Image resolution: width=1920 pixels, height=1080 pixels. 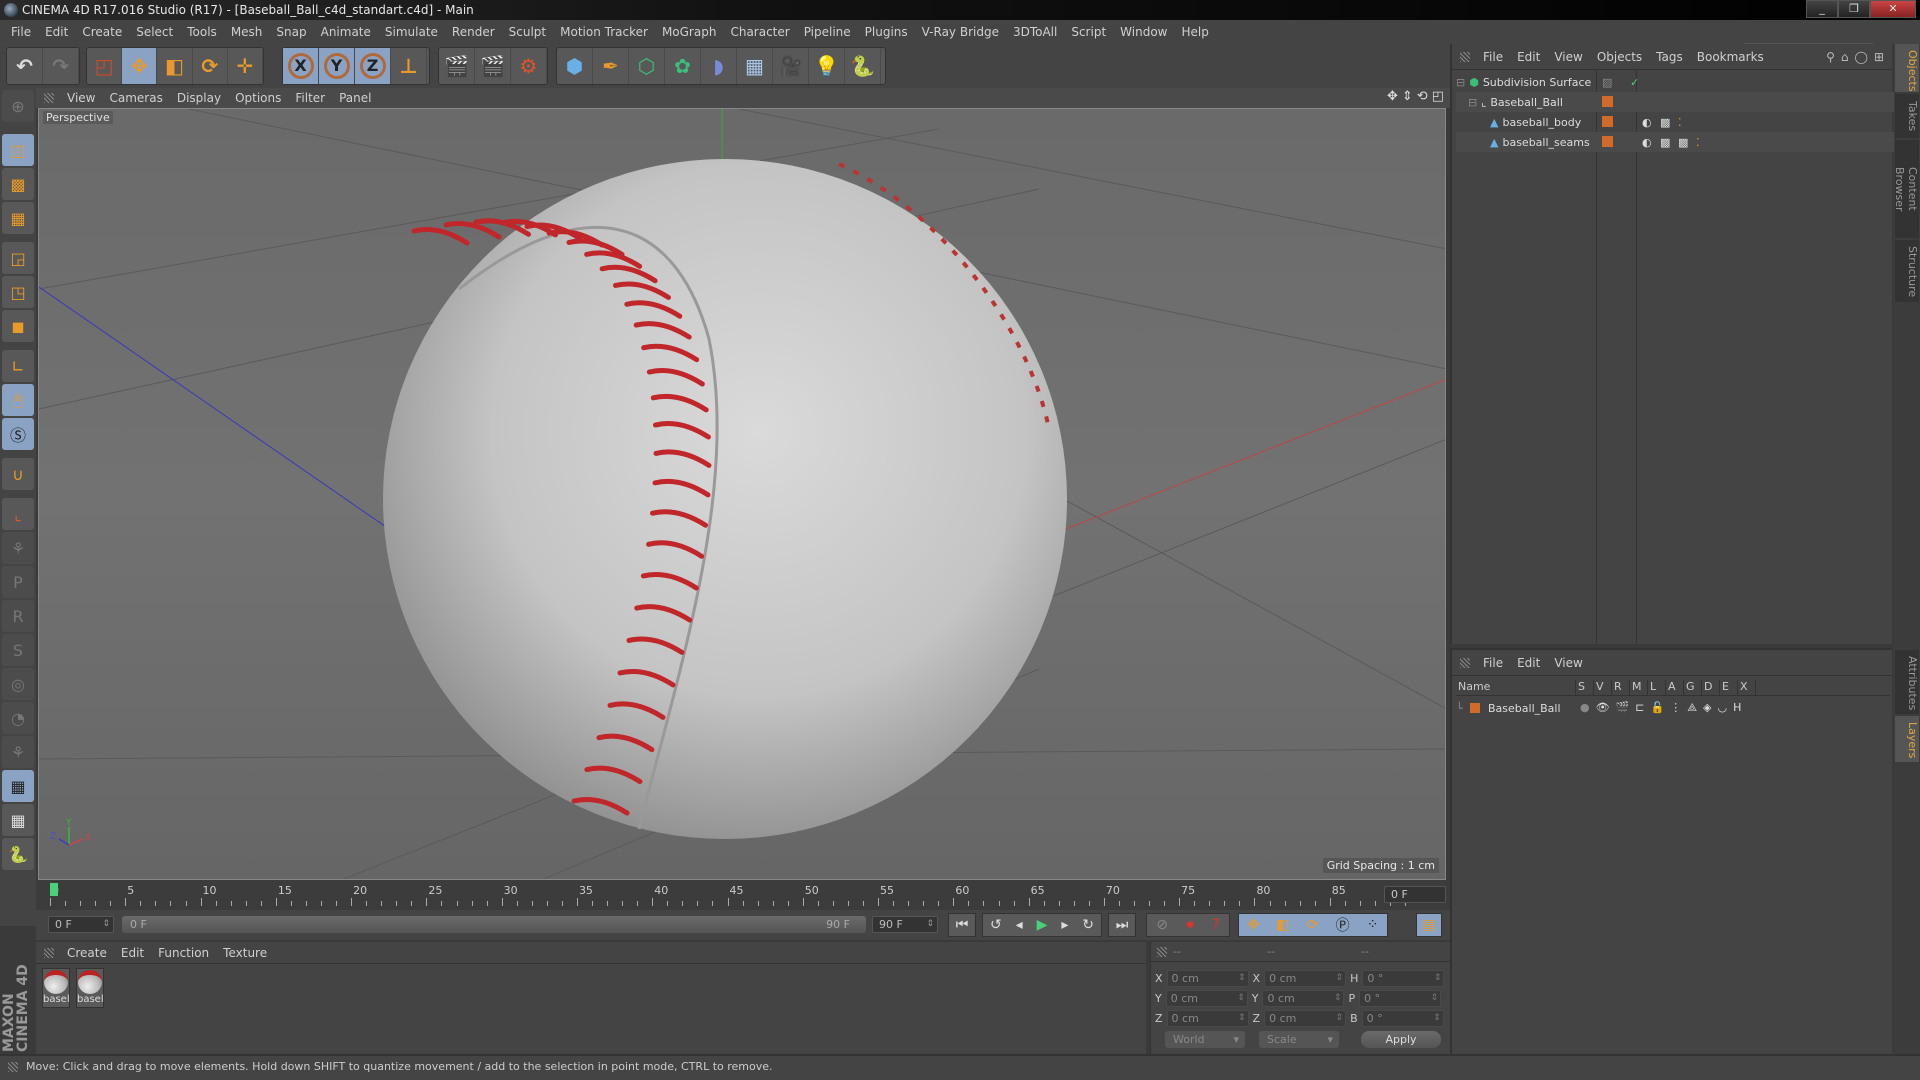 What do you see at coordinates (886, 32) in the screenshot?
I see `menu-plugins: Plugins` at bounding box center [886, 32].